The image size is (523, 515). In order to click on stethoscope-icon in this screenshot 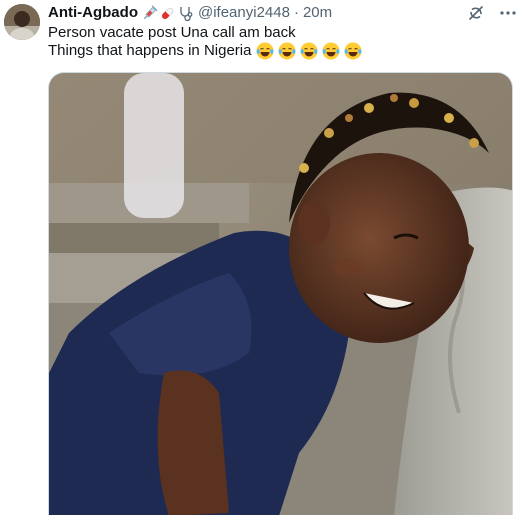, I will do `click(186, 13)`.